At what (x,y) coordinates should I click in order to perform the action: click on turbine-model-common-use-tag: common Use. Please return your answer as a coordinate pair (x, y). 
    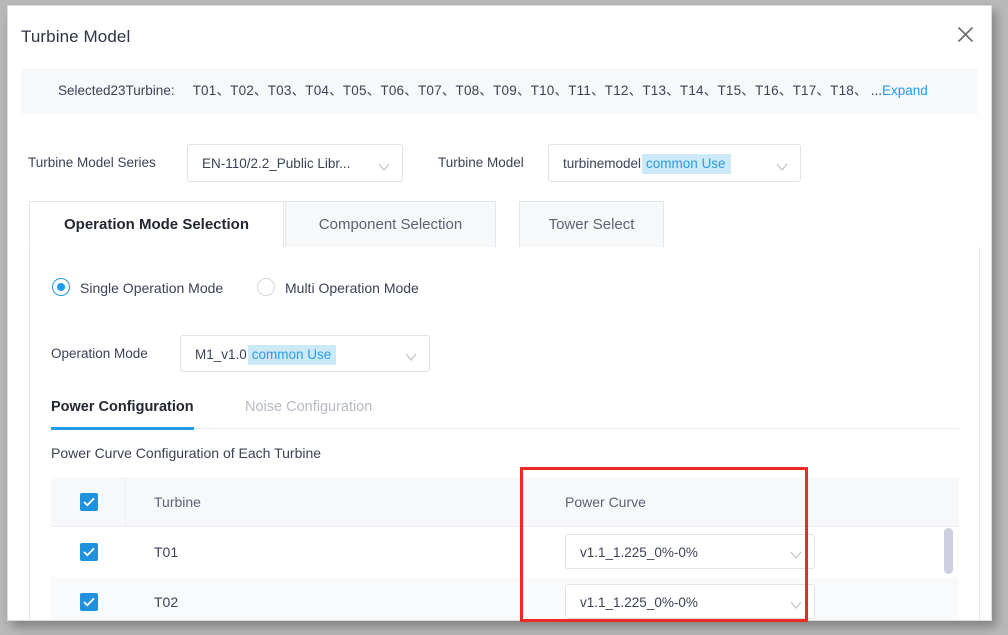
    Looking at the image, I should click on (686, 164).